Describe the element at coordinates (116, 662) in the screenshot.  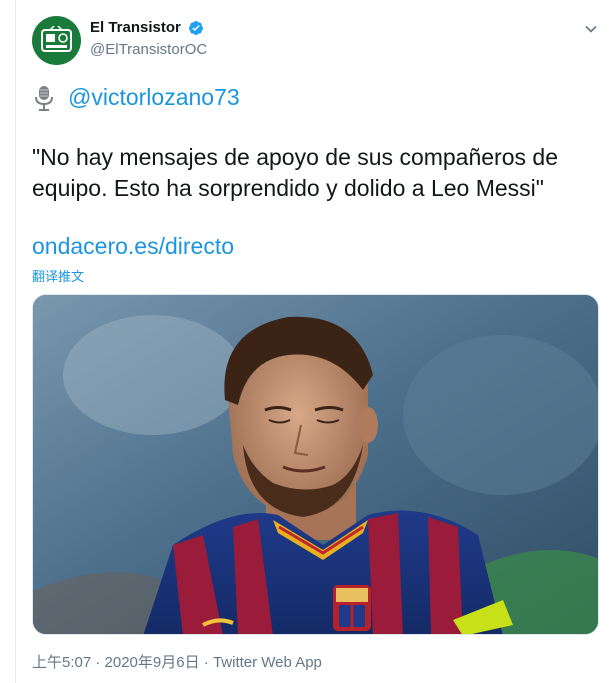
I see `tweet-timestamp: 上午5:07 · 2020年9月6日` at that location.